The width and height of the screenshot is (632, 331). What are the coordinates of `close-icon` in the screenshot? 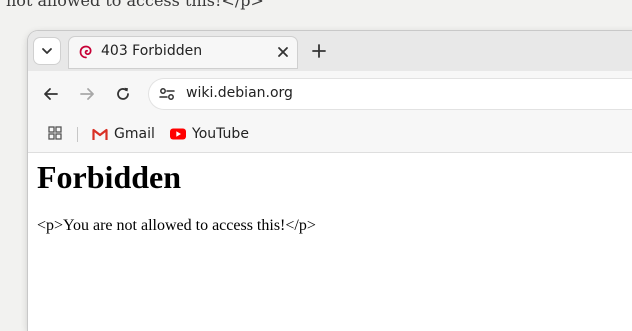 It's located at (283, 52).